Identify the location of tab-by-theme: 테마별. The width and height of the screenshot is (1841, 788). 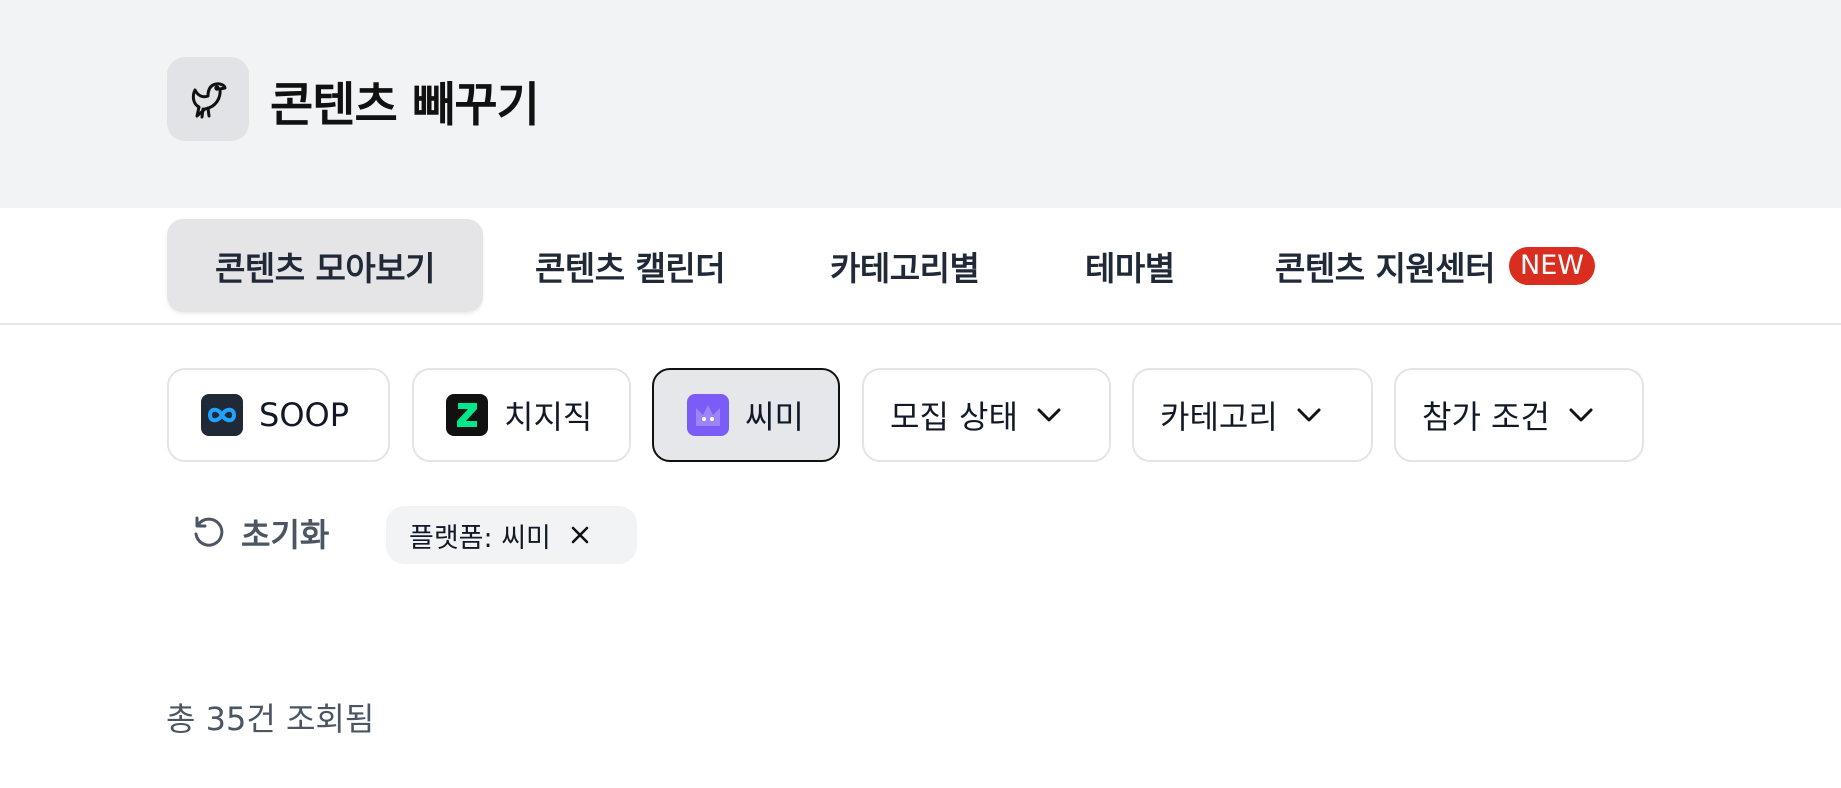
(1130, 265).